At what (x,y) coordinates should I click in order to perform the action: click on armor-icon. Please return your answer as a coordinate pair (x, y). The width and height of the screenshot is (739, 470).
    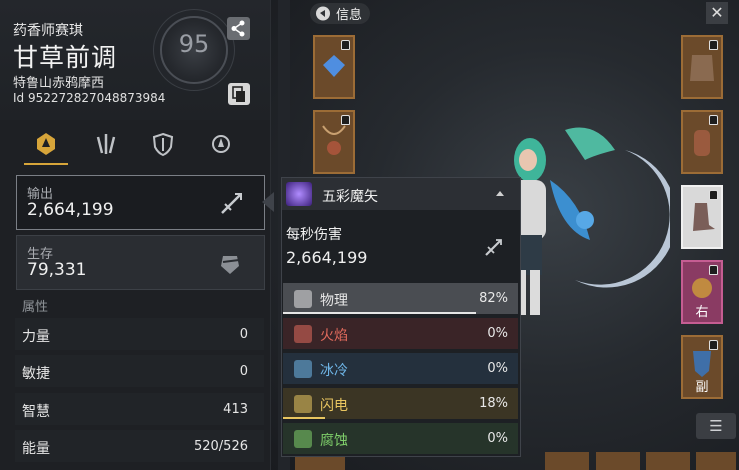
    Looking at the image, I should click on (230, 265).